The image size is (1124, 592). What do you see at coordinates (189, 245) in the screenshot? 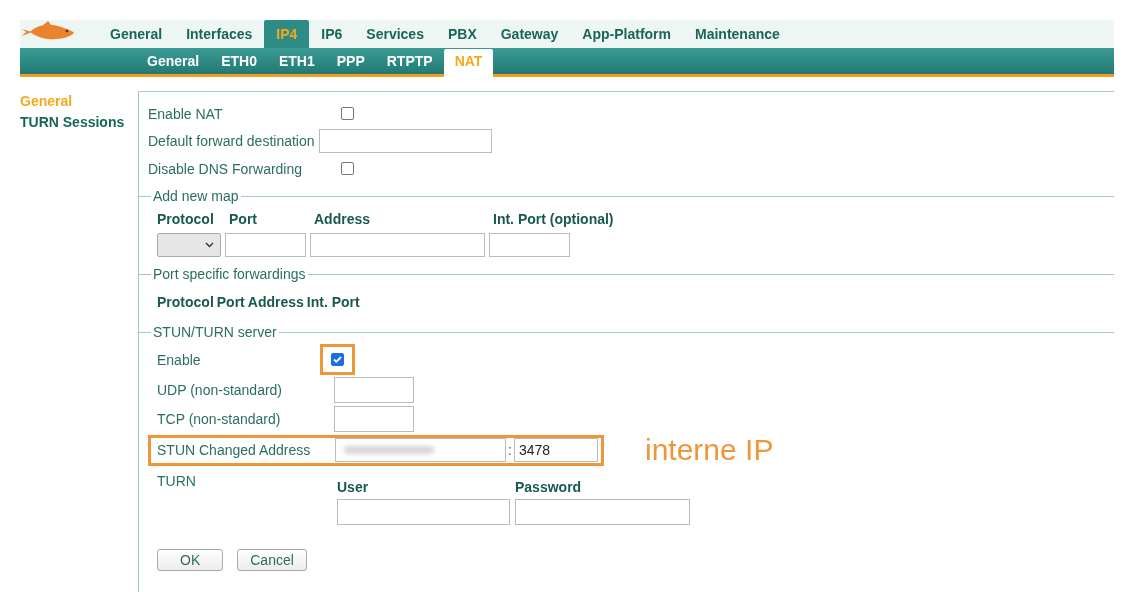
I see `protocol-dropdown` at bounding box center [189, 245].